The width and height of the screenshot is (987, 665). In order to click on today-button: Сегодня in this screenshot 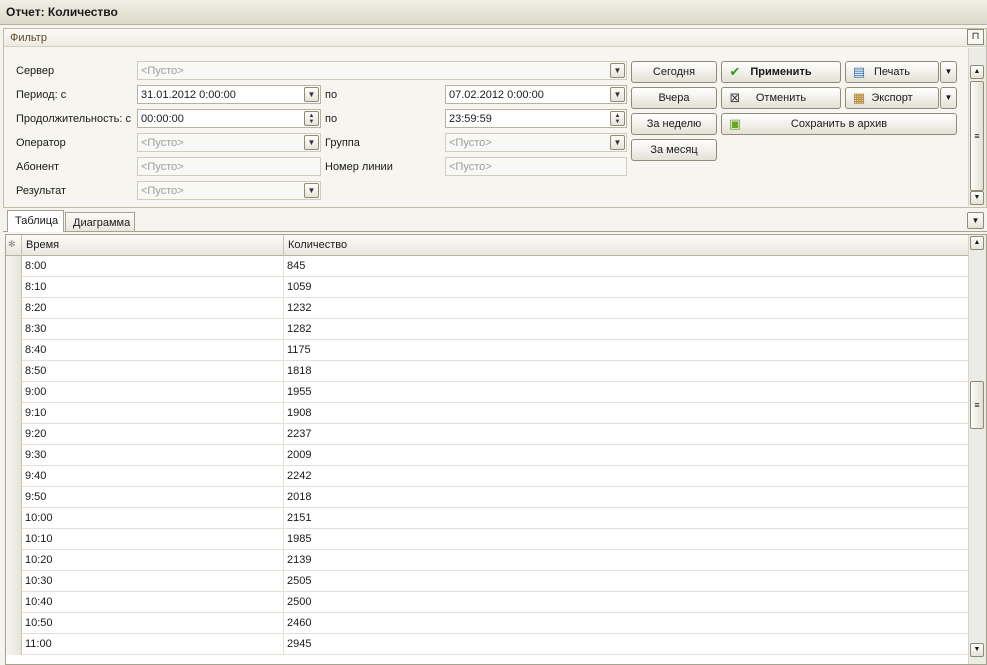, I will do `click(674, 72)`.